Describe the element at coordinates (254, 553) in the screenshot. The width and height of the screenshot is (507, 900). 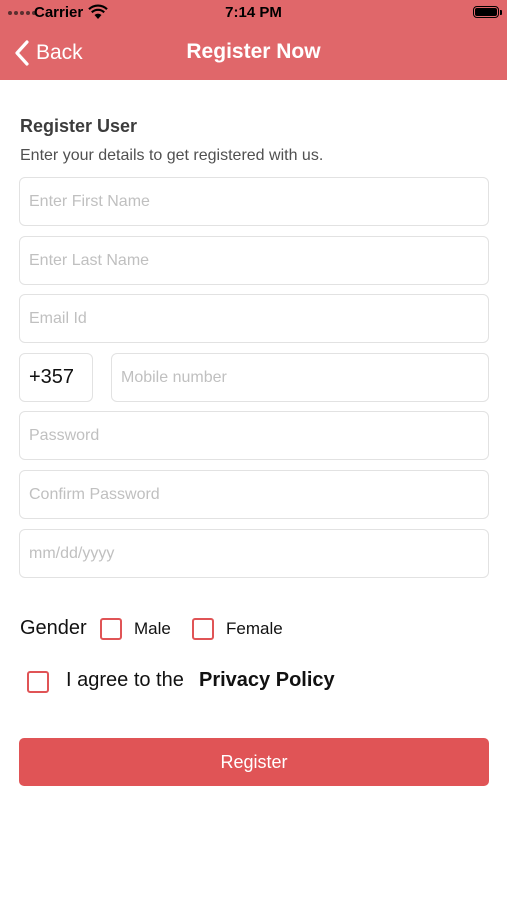
I see `date-of-birth-input` at that location.